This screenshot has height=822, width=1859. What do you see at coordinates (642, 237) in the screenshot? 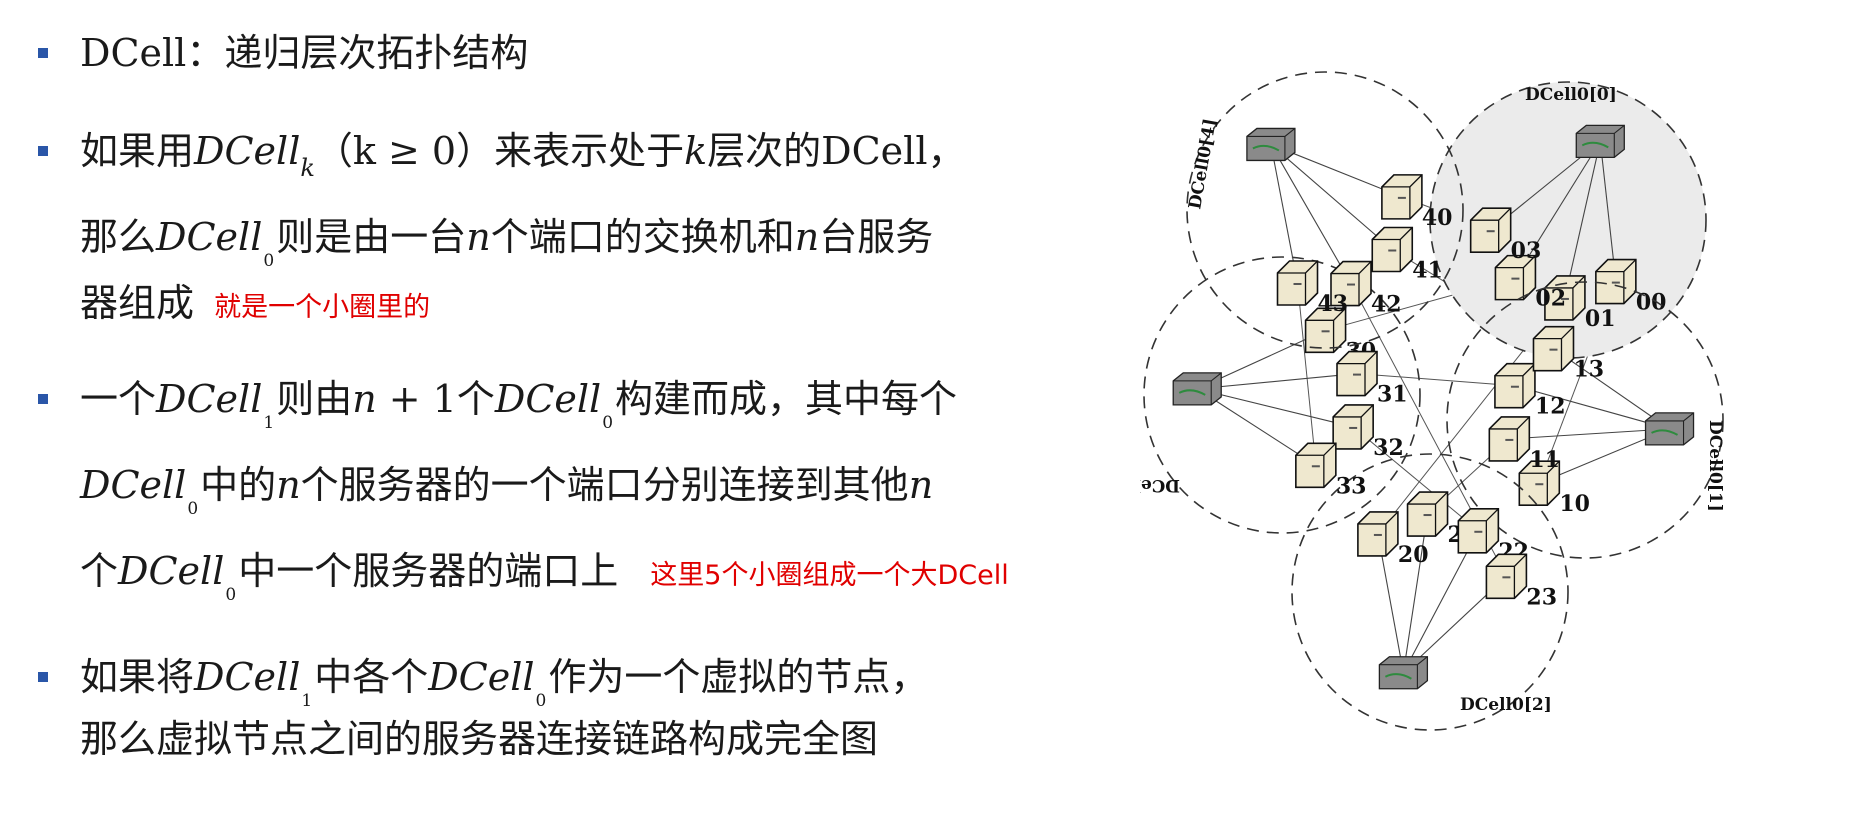
I see `text-run: 个端口的交换机和` at bounding box center [642, 237].